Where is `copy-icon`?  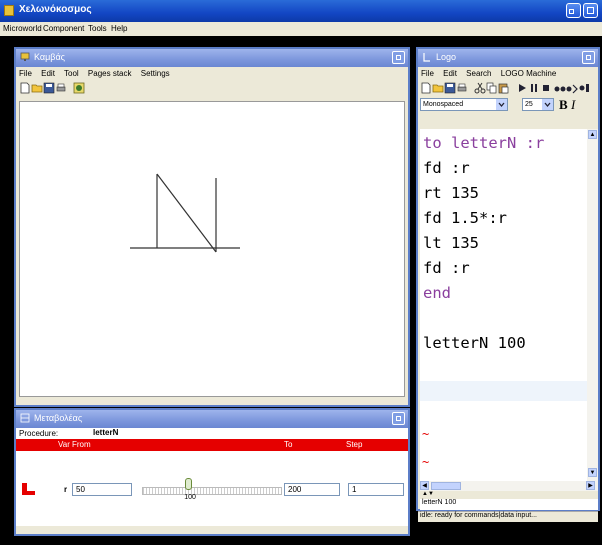
copy-icon is located at coordinates (492, 88).